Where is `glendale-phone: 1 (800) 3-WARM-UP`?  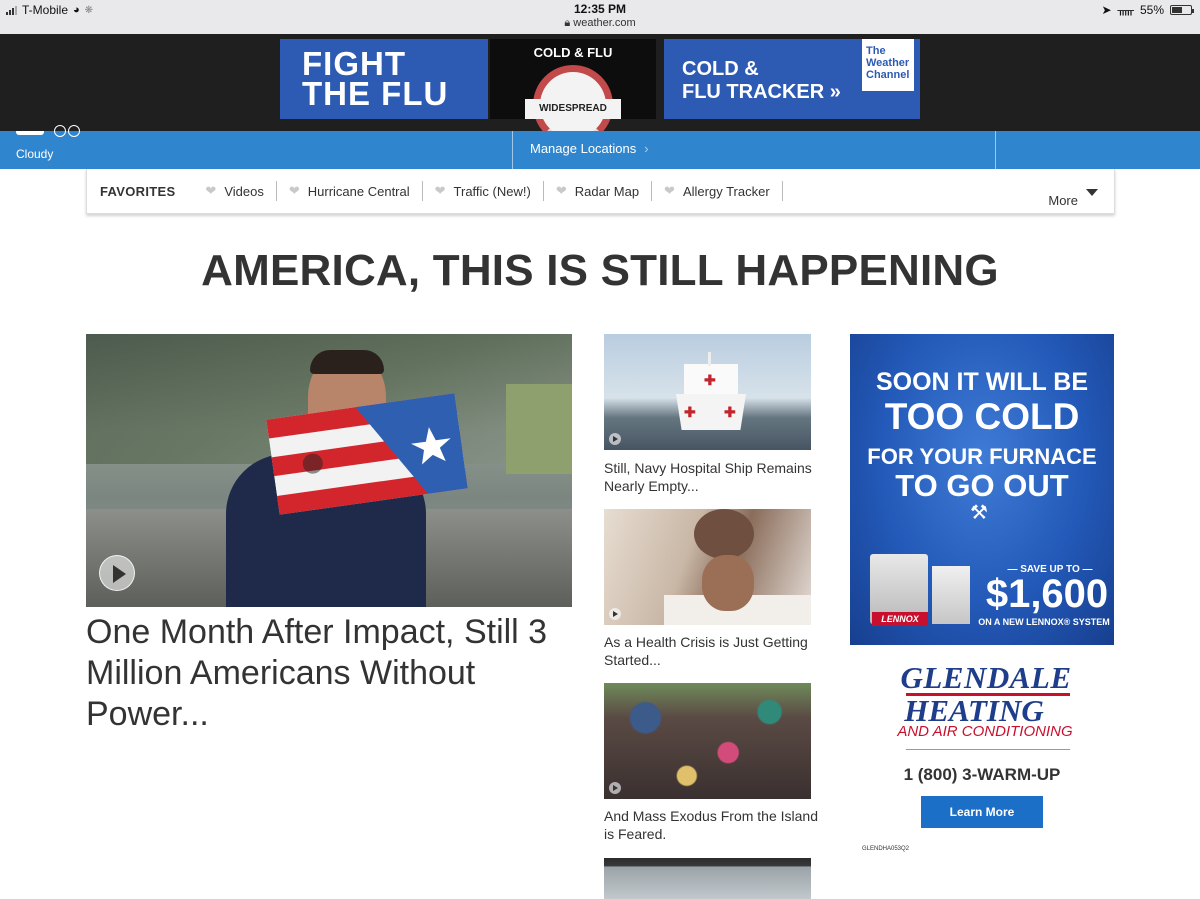 glendale-phone: 1 (800) 3-WARM-UP is located at coordinates (982, 775).